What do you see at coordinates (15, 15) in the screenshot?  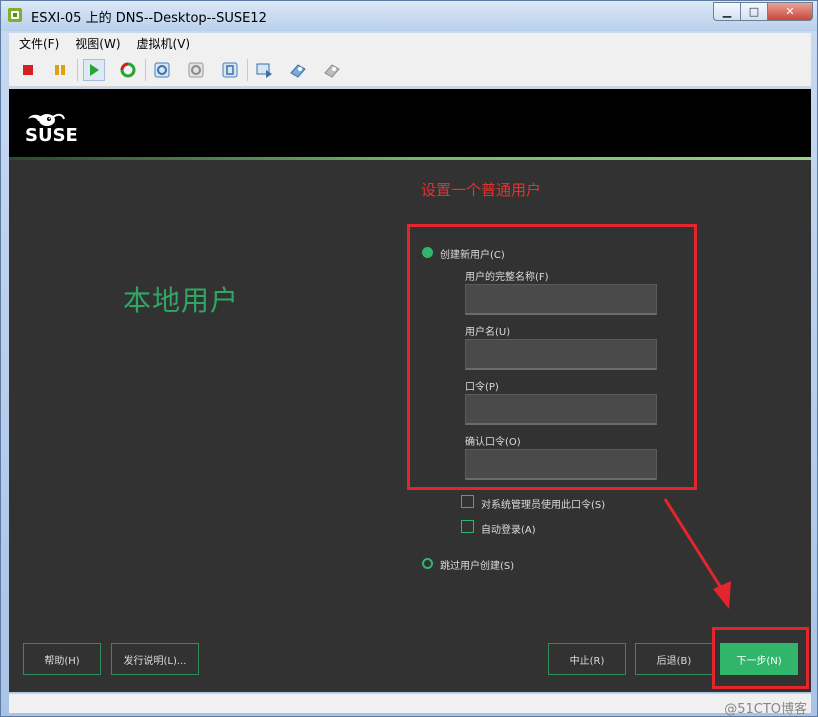 I see `vsphere-icon` at bounding box center [15, 15].